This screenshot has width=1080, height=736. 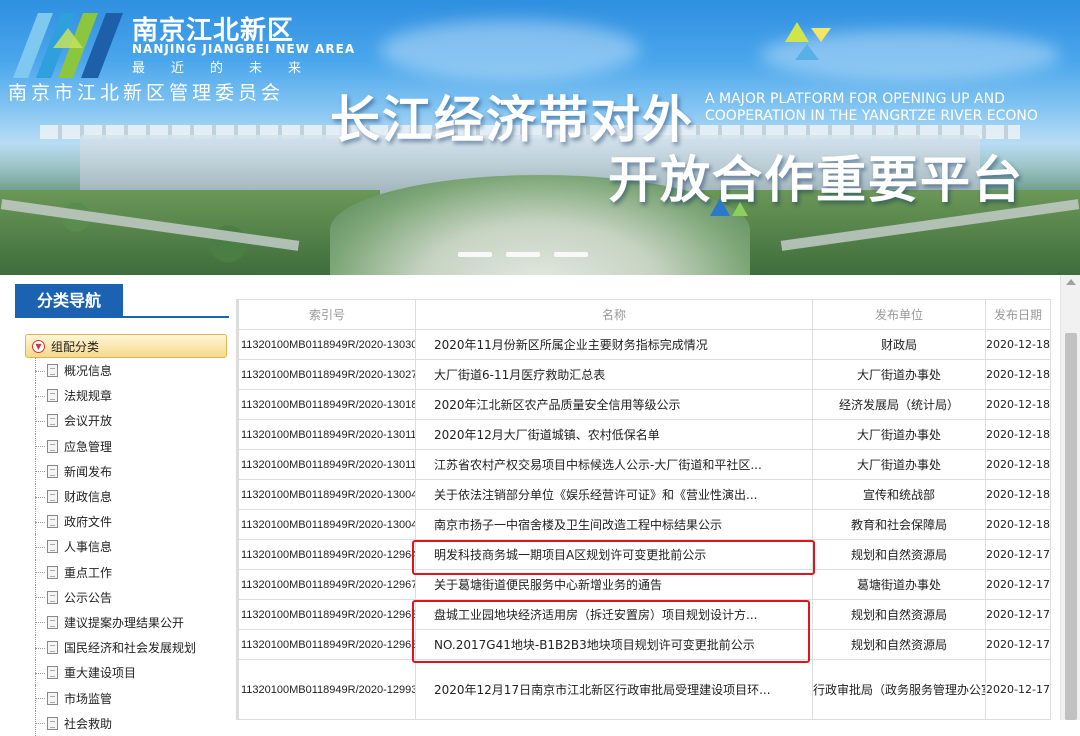 I want to click on sidebar-title: 分类导航, so click(x=69, y=301).